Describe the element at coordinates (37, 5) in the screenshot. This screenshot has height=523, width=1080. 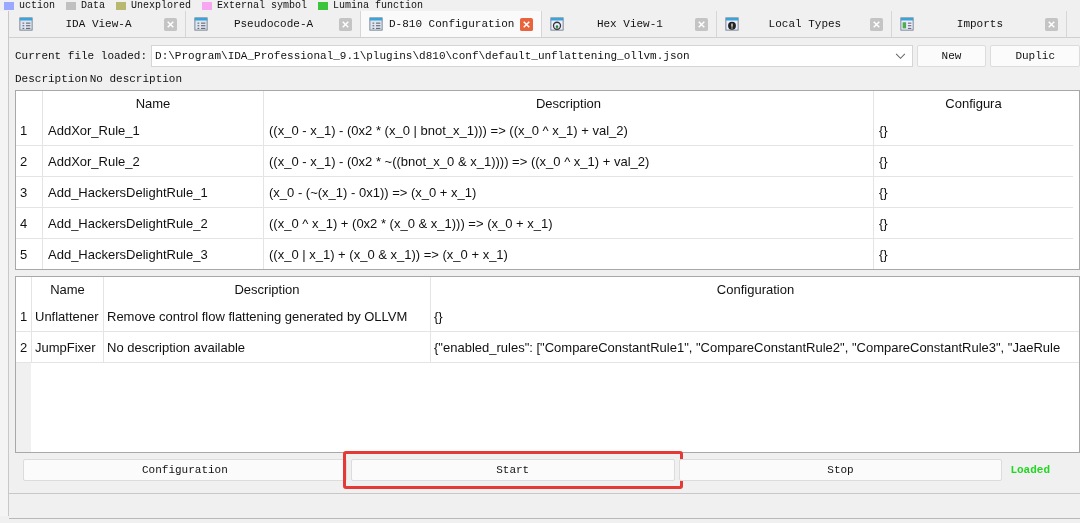
I see `legend-label: uction` at that location.